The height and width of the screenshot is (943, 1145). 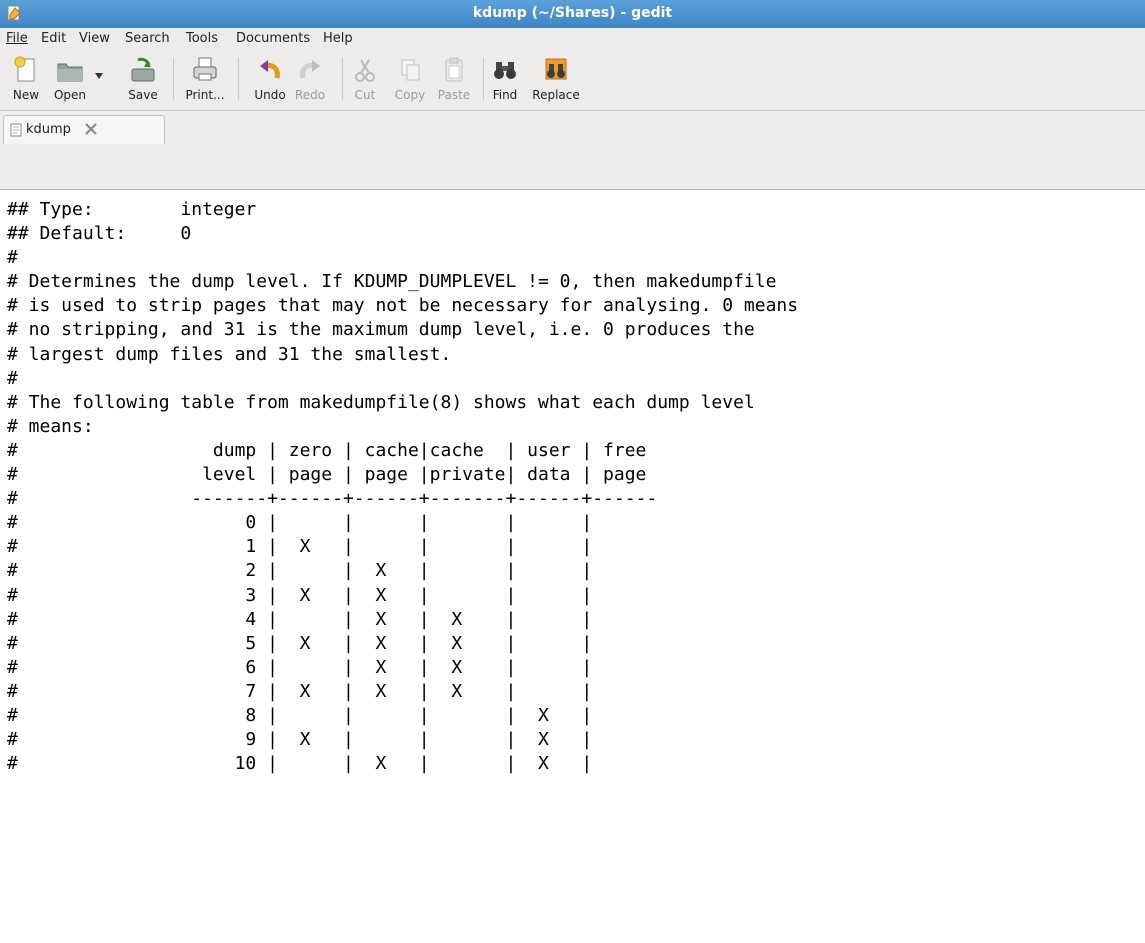 What do you see at coordinates (300, 571) in the screenshot?
I see `editor-line: # 2 | | X | | |` at bounding box center [300, 571].